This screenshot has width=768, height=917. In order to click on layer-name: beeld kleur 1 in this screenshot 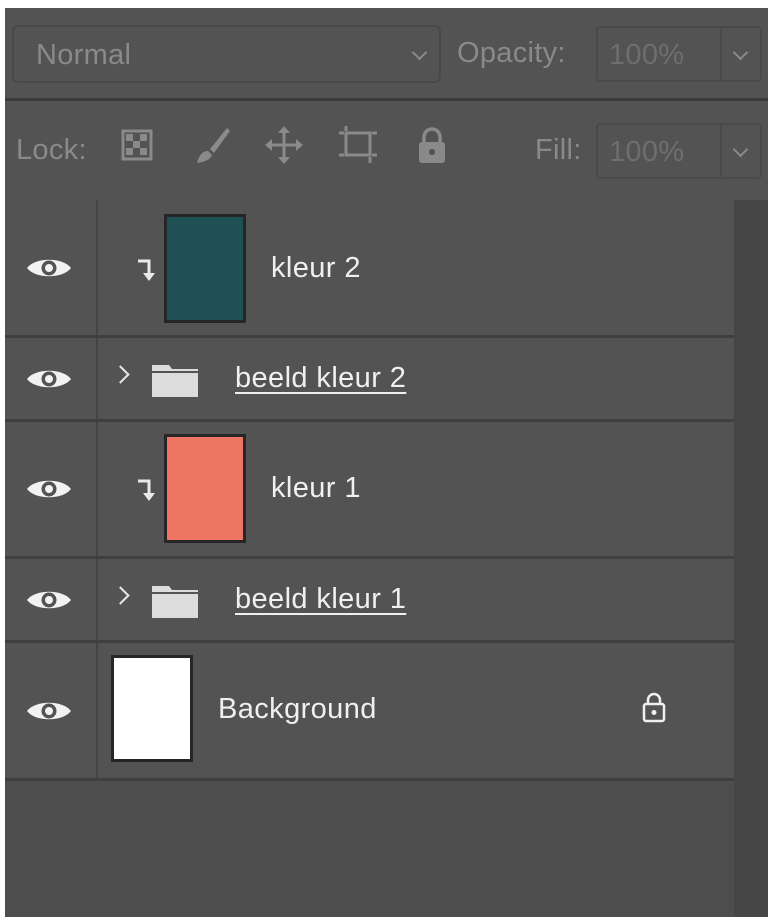, I will do `click(320, 599)`.